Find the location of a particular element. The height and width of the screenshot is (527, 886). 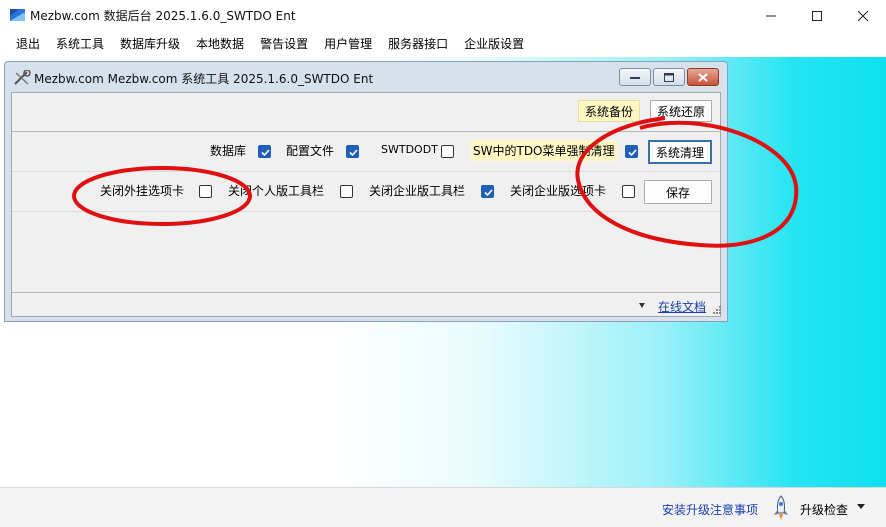

online-docs-link: 在线文档 is located at coordinates (682, 306).